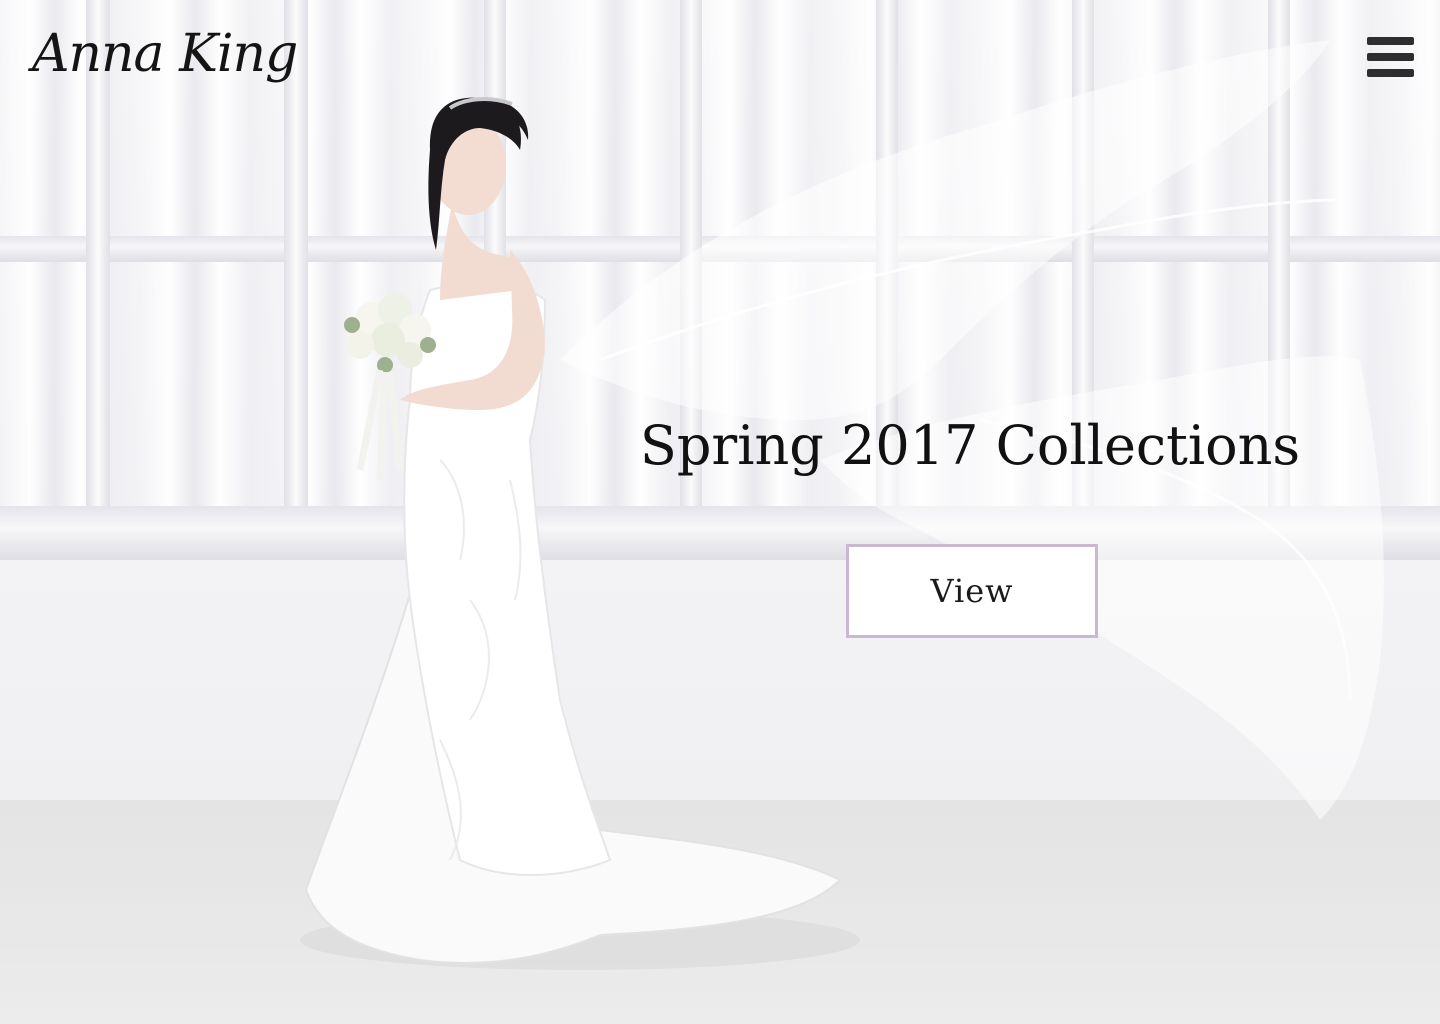 The height and width of the screenshot is (1024, 1440). I want to click on view-collection-button: View, so click(972, 591).